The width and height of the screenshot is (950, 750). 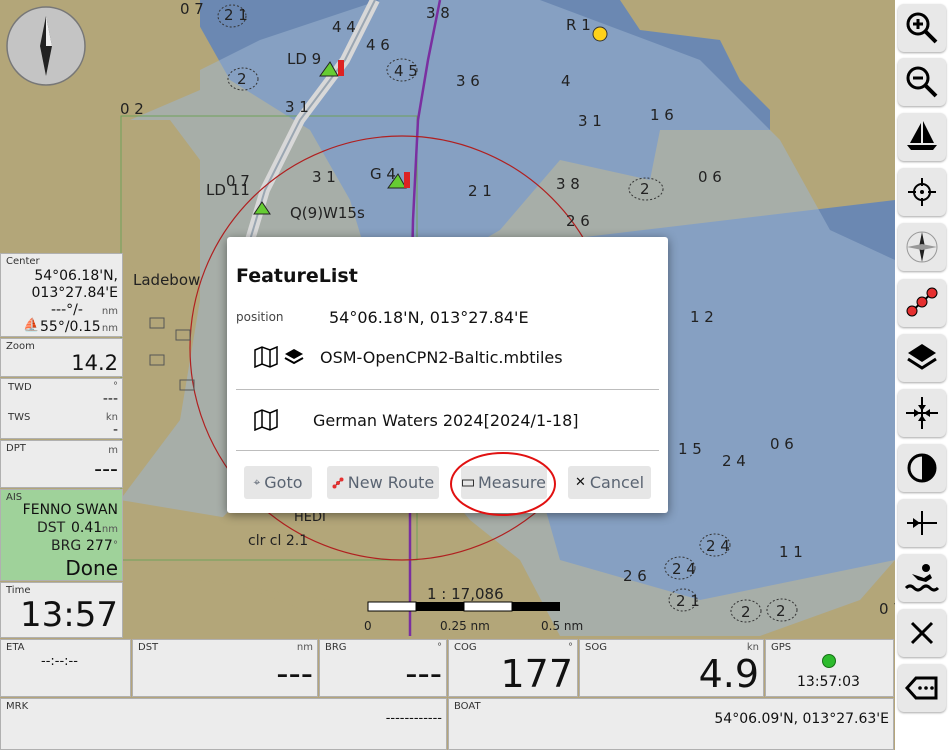 What do you see at coordinates (562, 626) in the screenshot?
I see `scale-tick-2: 0.5 nm` at bounding box center [562, 626].